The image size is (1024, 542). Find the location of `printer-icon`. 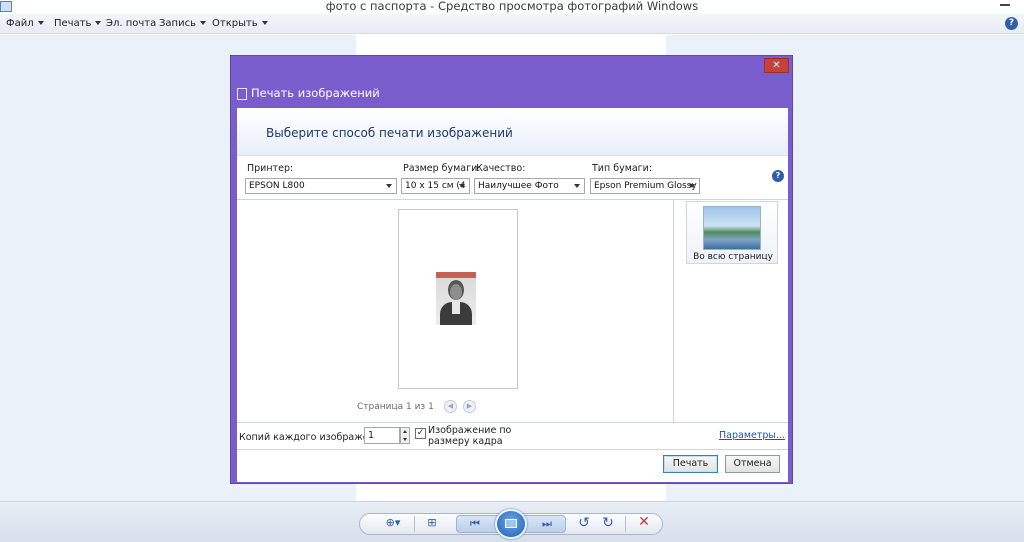

printer-icon is located at coordinates (242, 94).